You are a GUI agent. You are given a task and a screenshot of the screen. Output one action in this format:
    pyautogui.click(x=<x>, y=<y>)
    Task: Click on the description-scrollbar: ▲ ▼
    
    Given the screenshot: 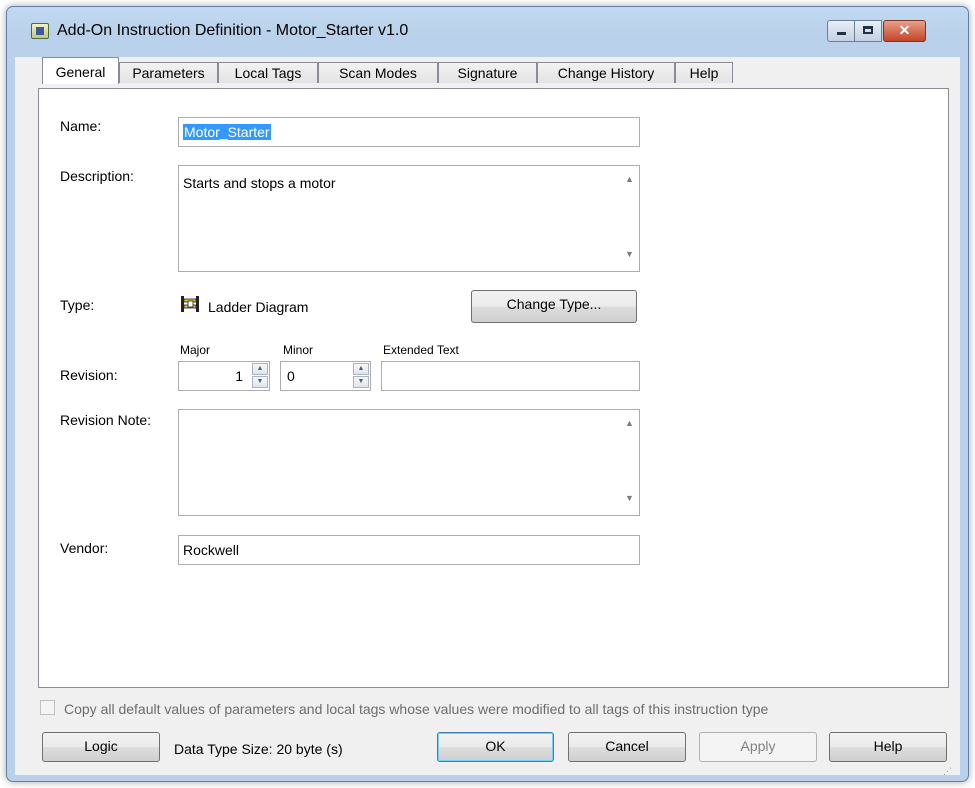 What is the action you would take?
    pyautogui.click(x=630, y=218)
    